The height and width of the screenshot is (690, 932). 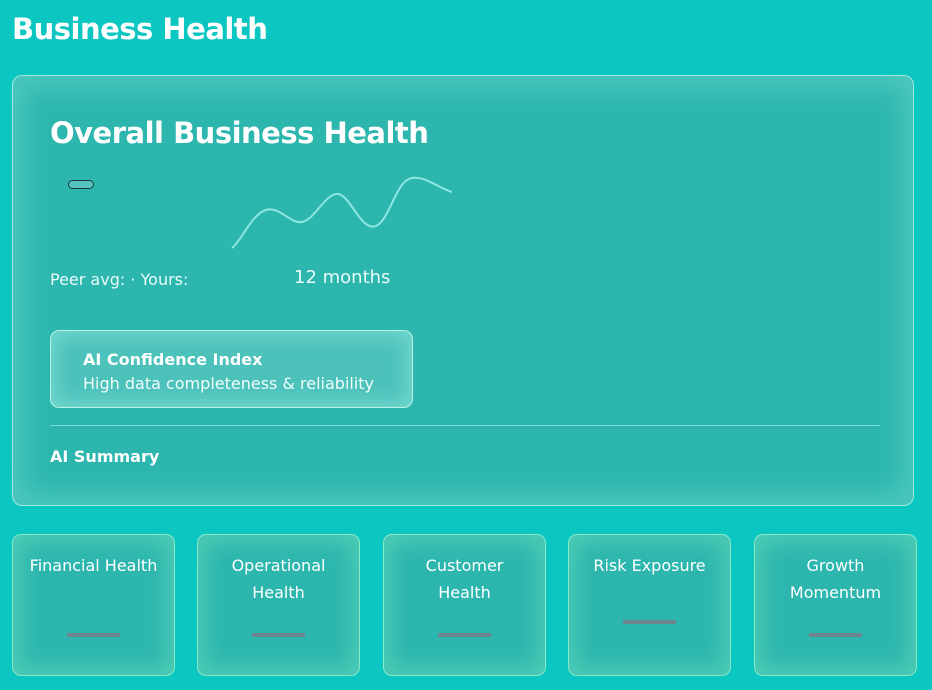 I want to click on ai-summary-label: AI Summary, so click(x=104, y=456).